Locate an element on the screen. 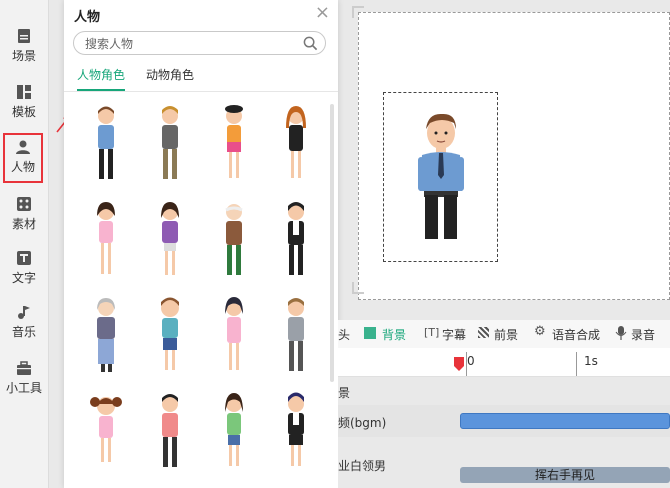 This screenshot has height=488, width=670. selected-character-box is located at coordinates (440, 177).